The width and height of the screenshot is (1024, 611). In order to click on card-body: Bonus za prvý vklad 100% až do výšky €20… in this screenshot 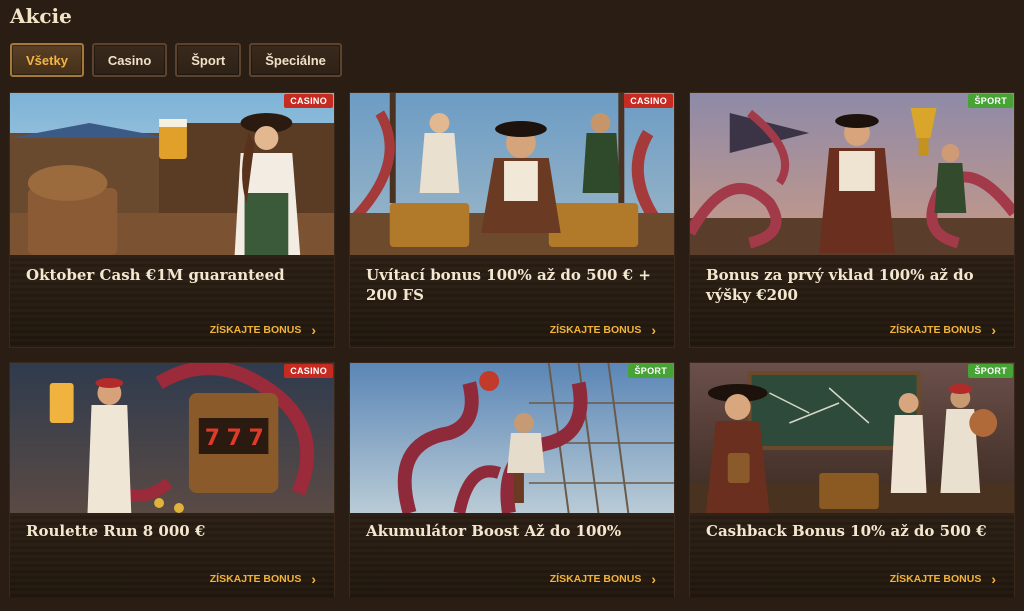, I will do `click(852, 301)`.